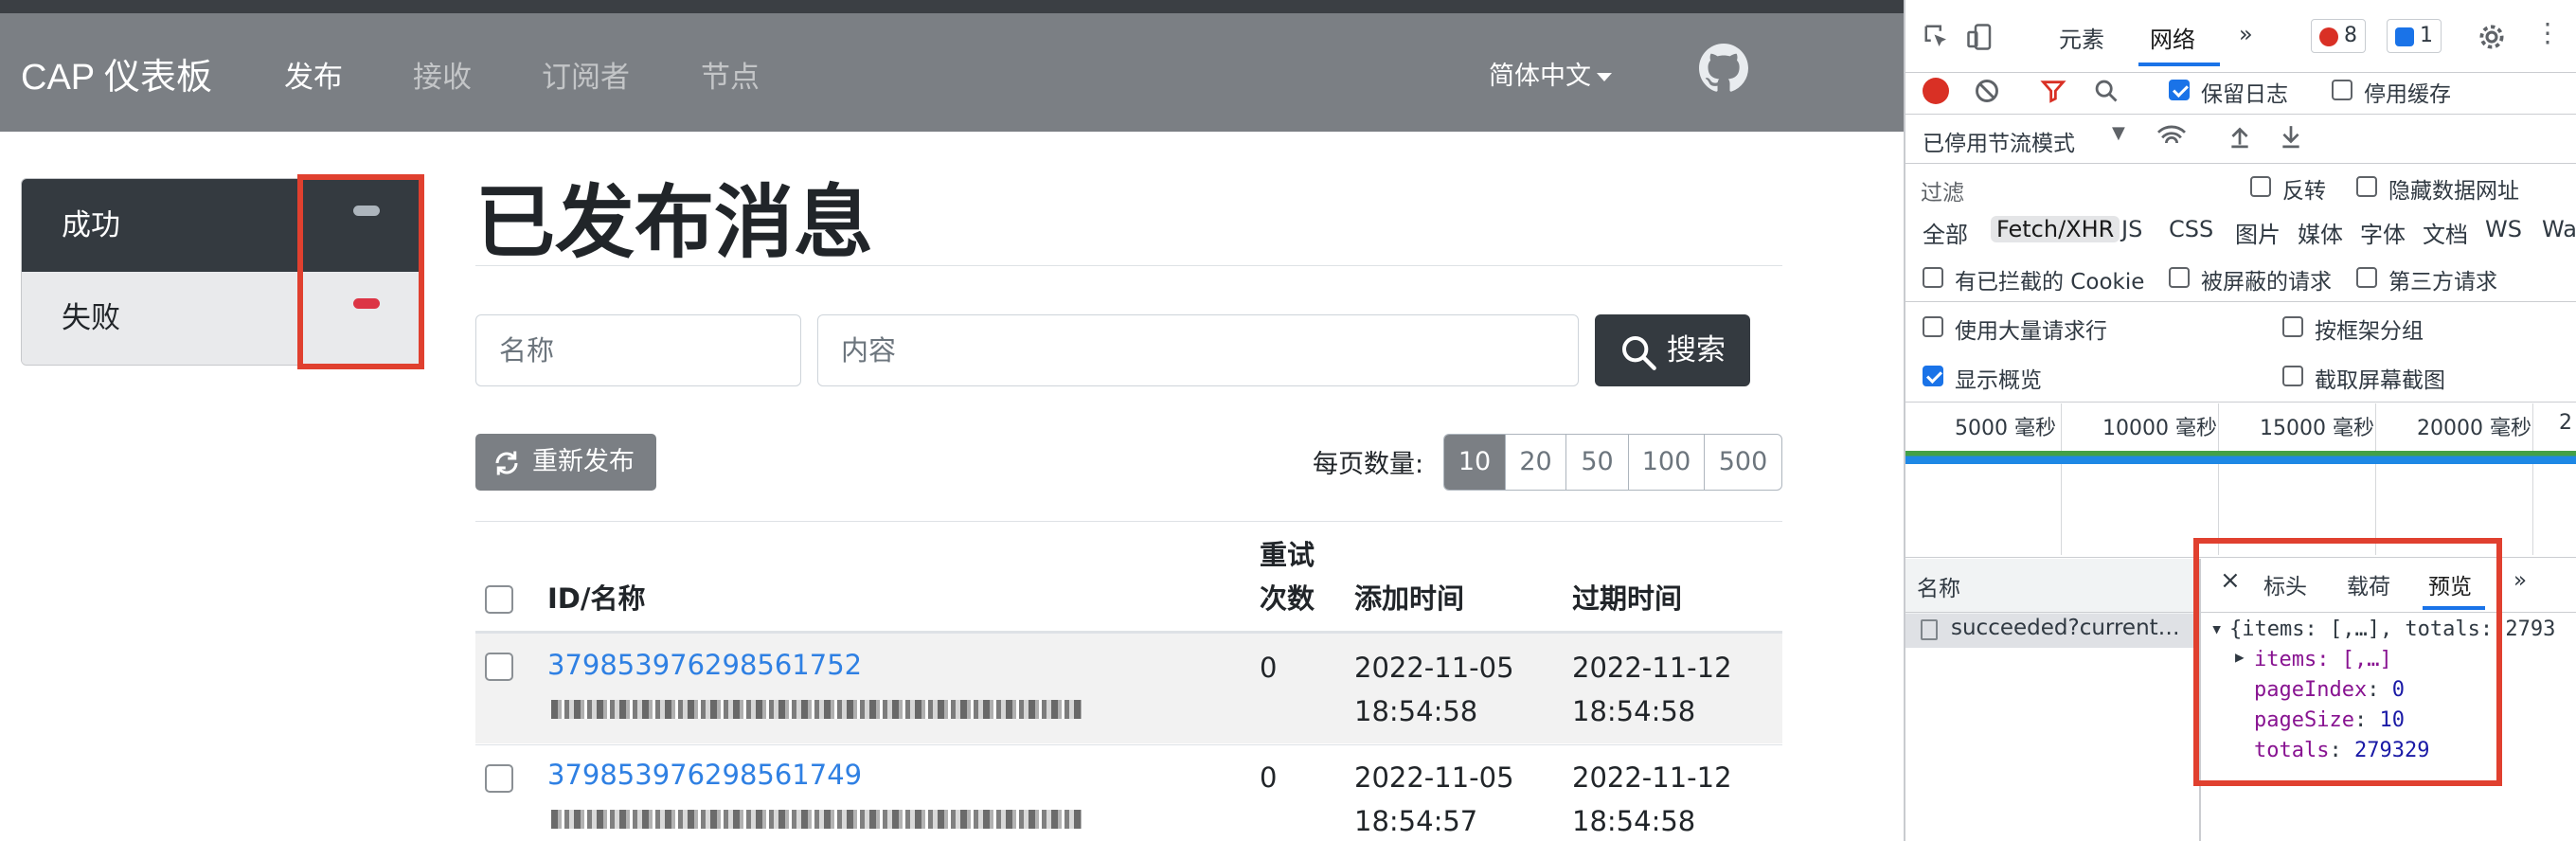 This screenshot has height=841, width=2576. I want to click on column-header-expires: 过期时间, so click(1627, 598).